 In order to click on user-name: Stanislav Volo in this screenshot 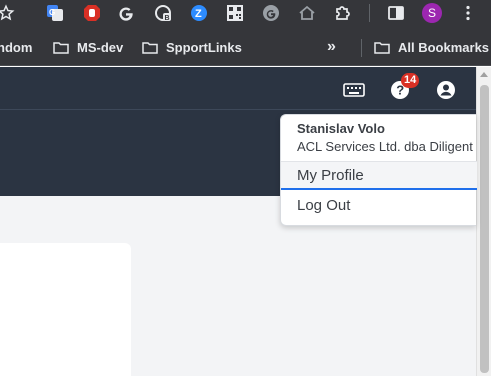, I will do `click(341, 128)`.